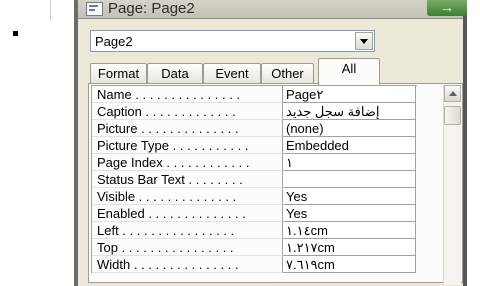 This screenshot has height=286, width=480. I want to click on property-value: ١, so click(349, 162).